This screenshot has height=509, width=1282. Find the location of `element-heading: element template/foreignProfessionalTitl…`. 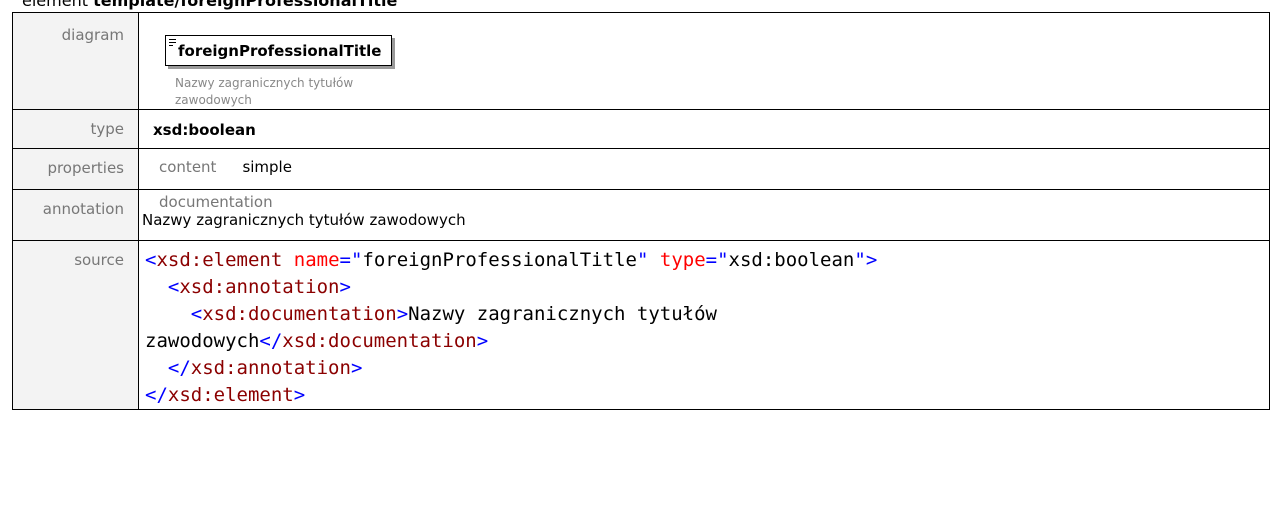

element-heading: element template/foreignProfessionalTitl… is located at coordinates (209, 5).